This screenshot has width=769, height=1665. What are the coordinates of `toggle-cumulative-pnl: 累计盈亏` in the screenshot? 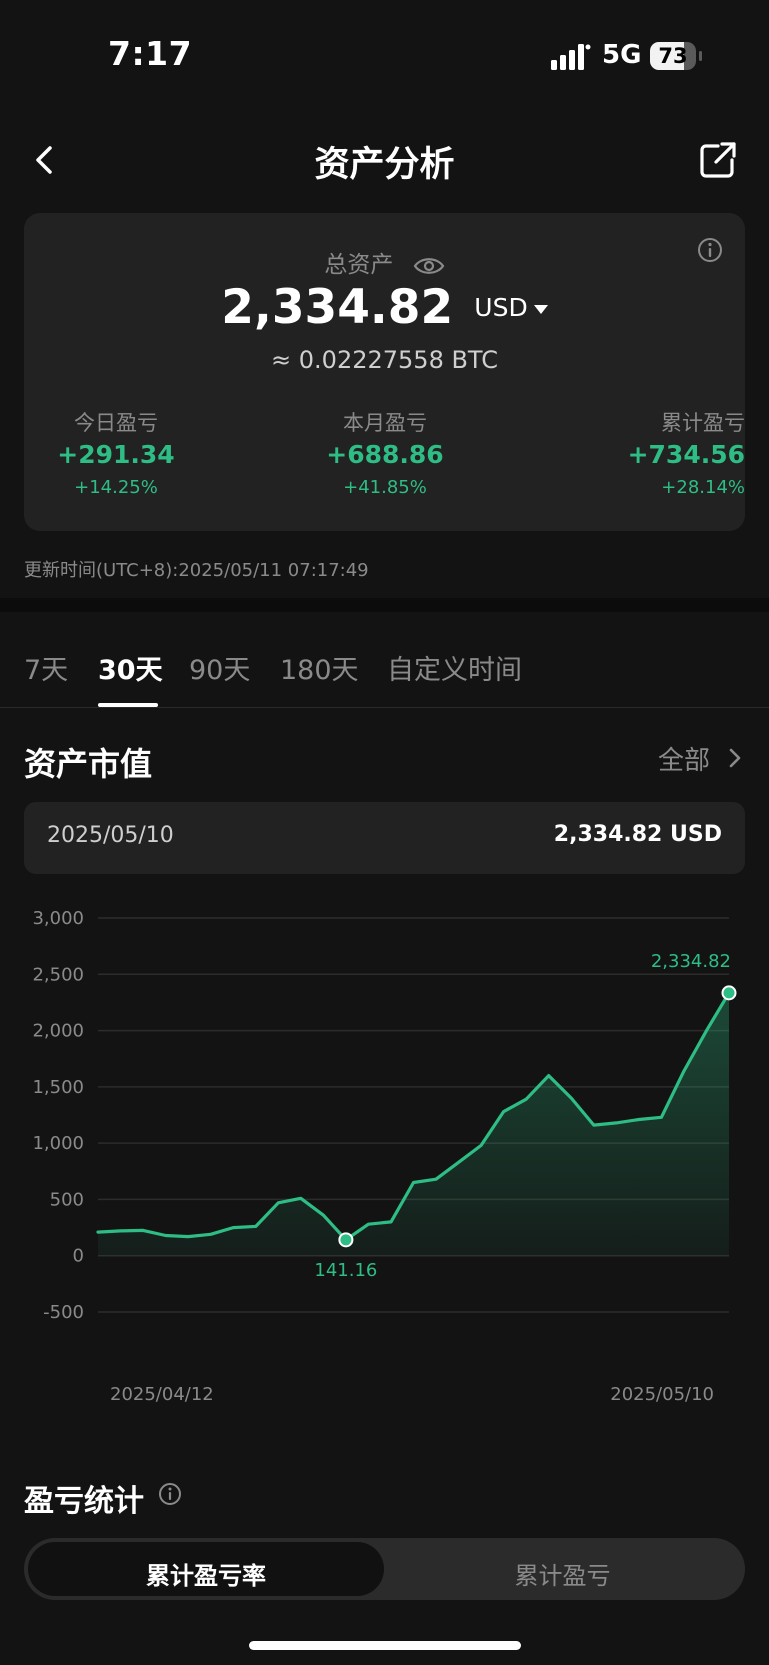 It's located at (562, 1573).